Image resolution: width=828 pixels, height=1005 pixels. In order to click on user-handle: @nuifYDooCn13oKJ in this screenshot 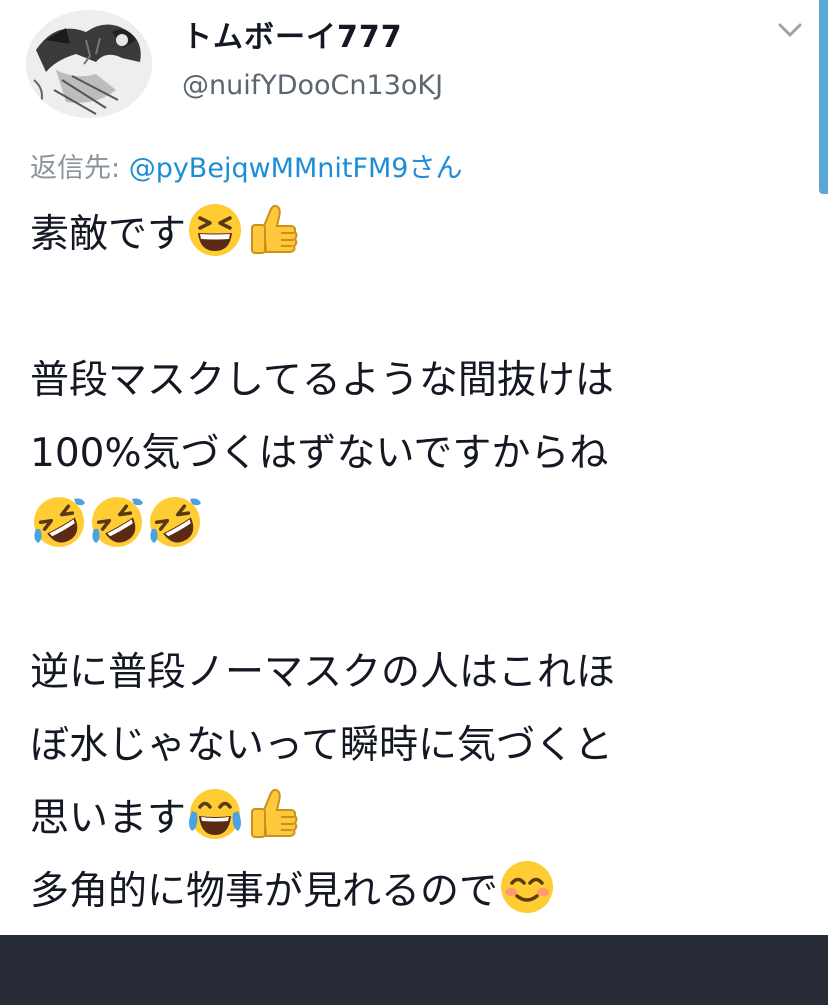, I will do `click(312, 85)`.